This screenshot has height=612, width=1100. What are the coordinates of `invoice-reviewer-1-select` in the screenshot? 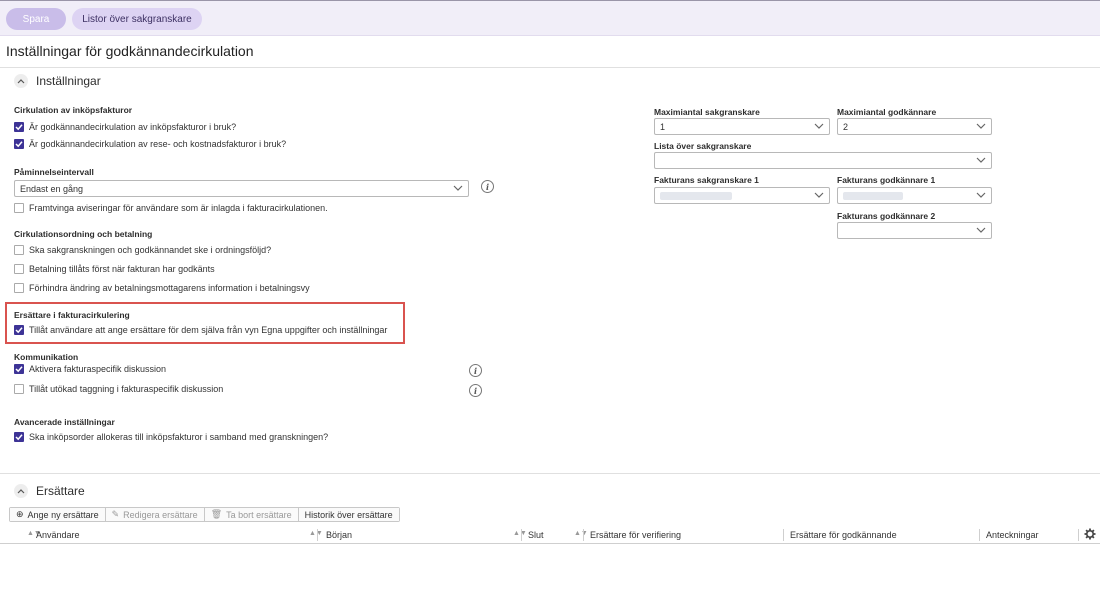 It's located at (742, 195).